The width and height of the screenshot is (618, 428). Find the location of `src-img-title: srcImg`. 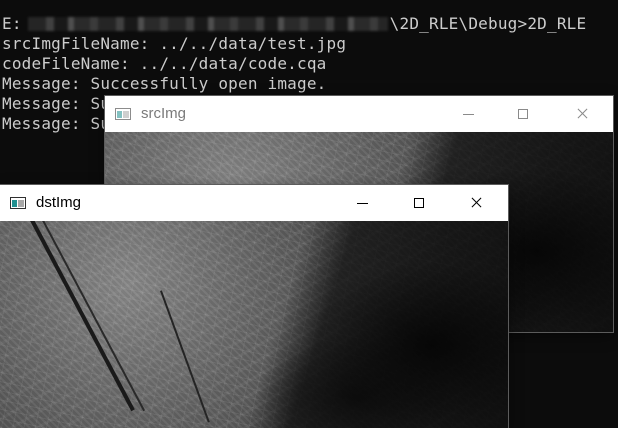

src-img-title: srcImg is located at coordinates (163, 113).